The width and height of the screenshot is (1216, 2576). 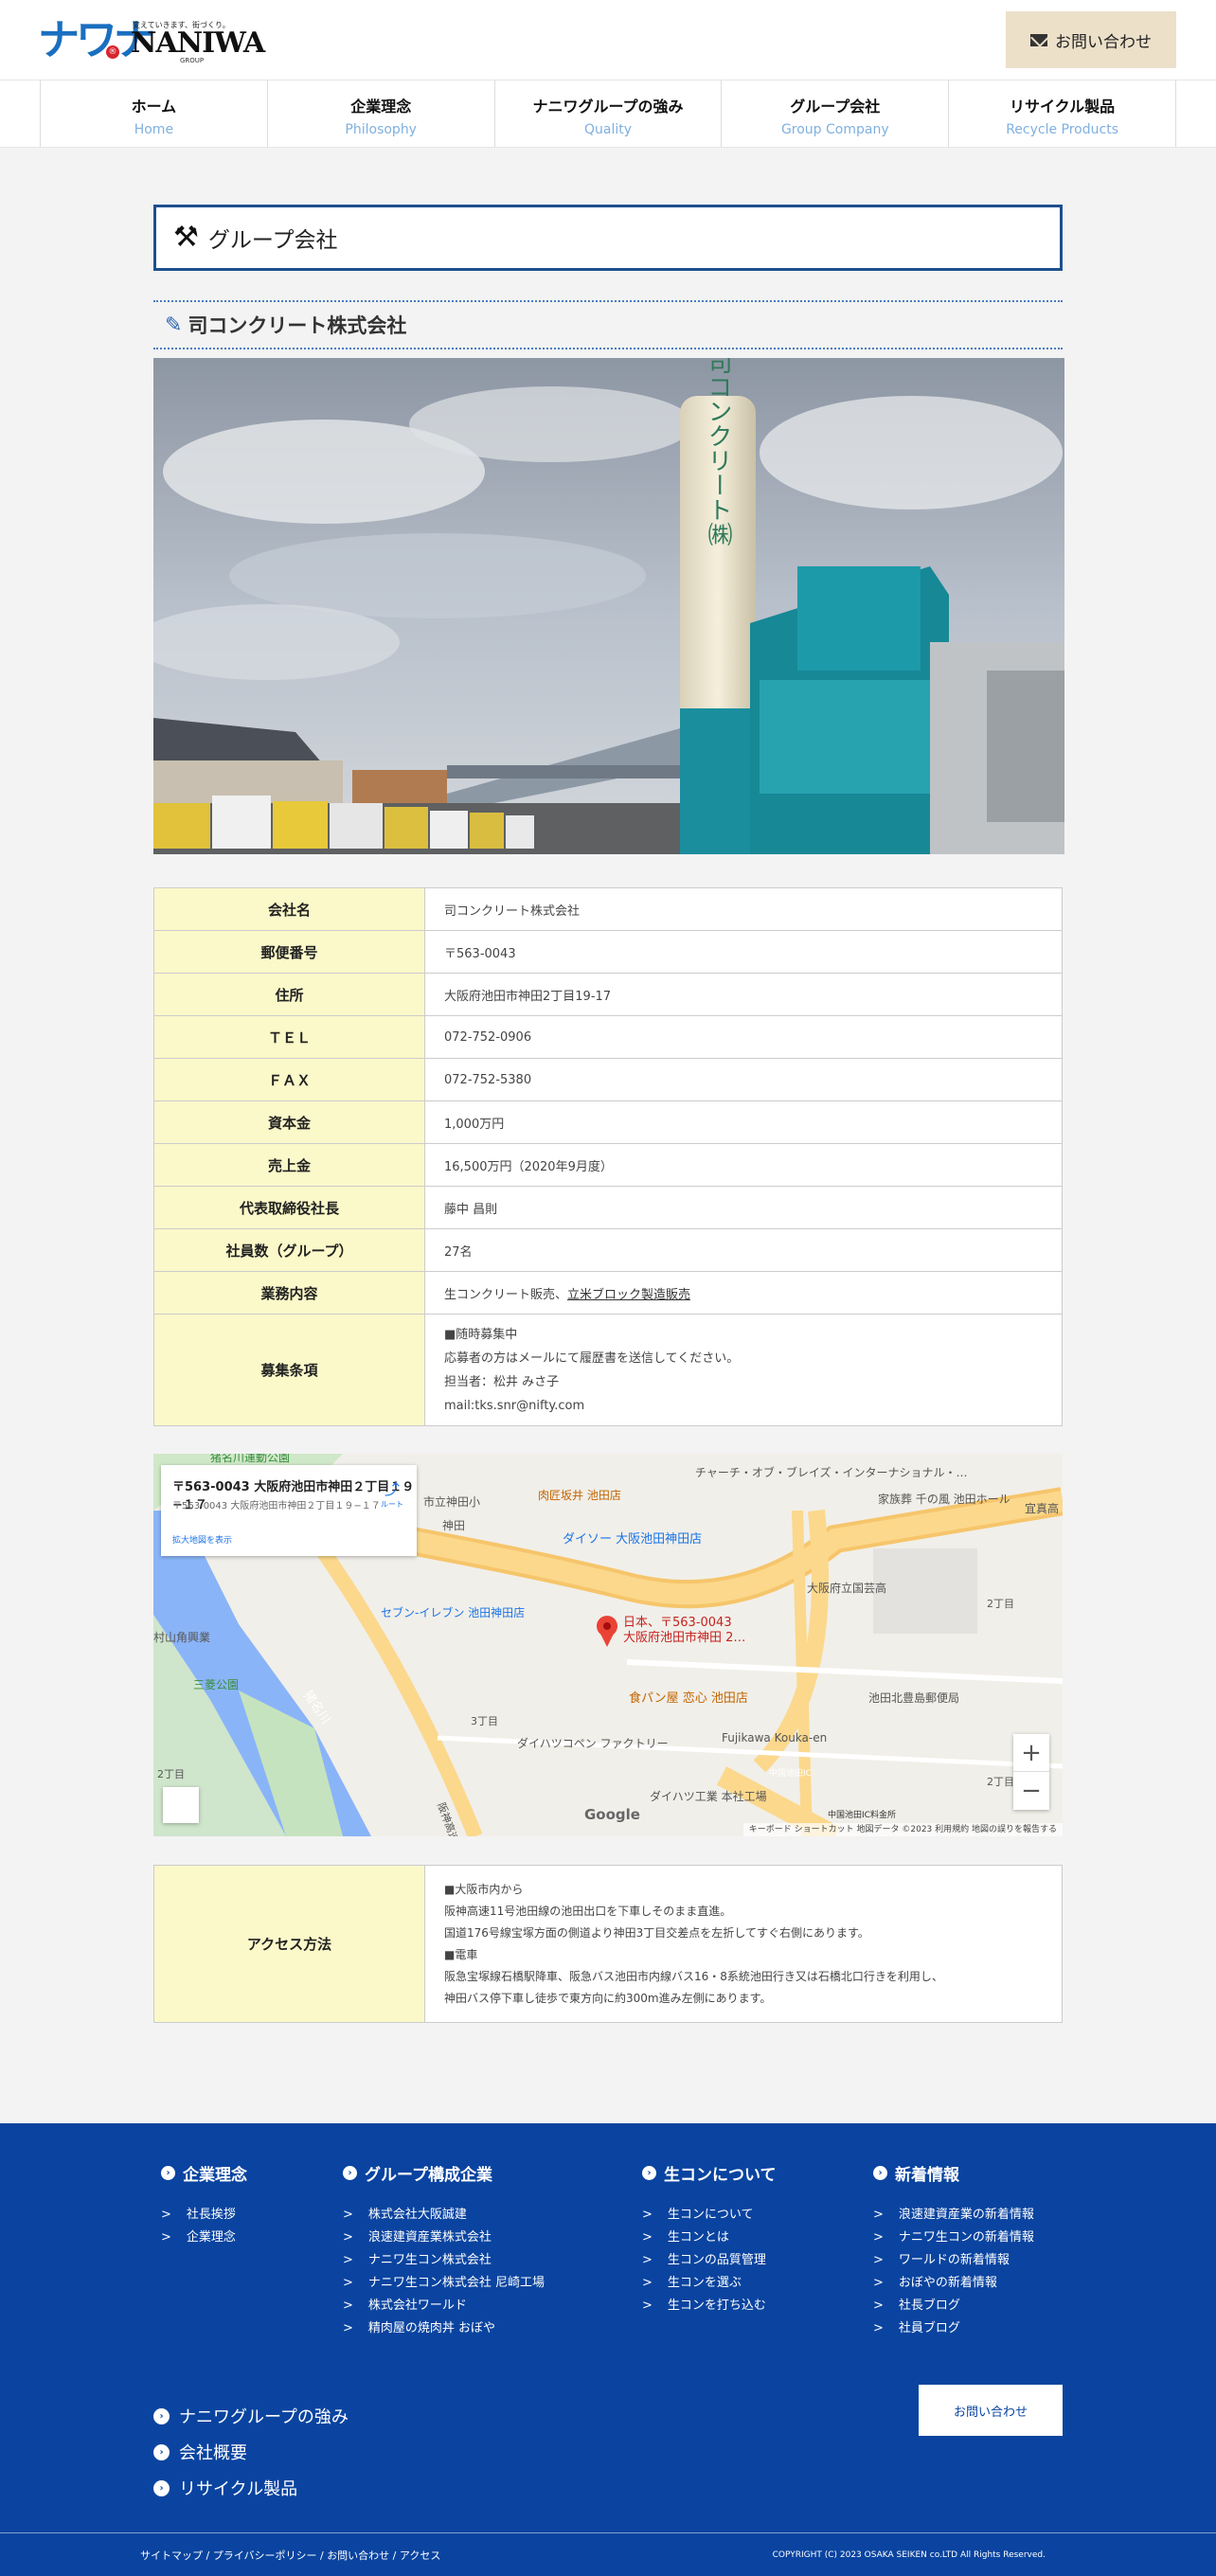 What do you see at coordinates (420, 2555) in the screenshot?
I see `access-link: アクセス` at bounding box center [420, 2555].